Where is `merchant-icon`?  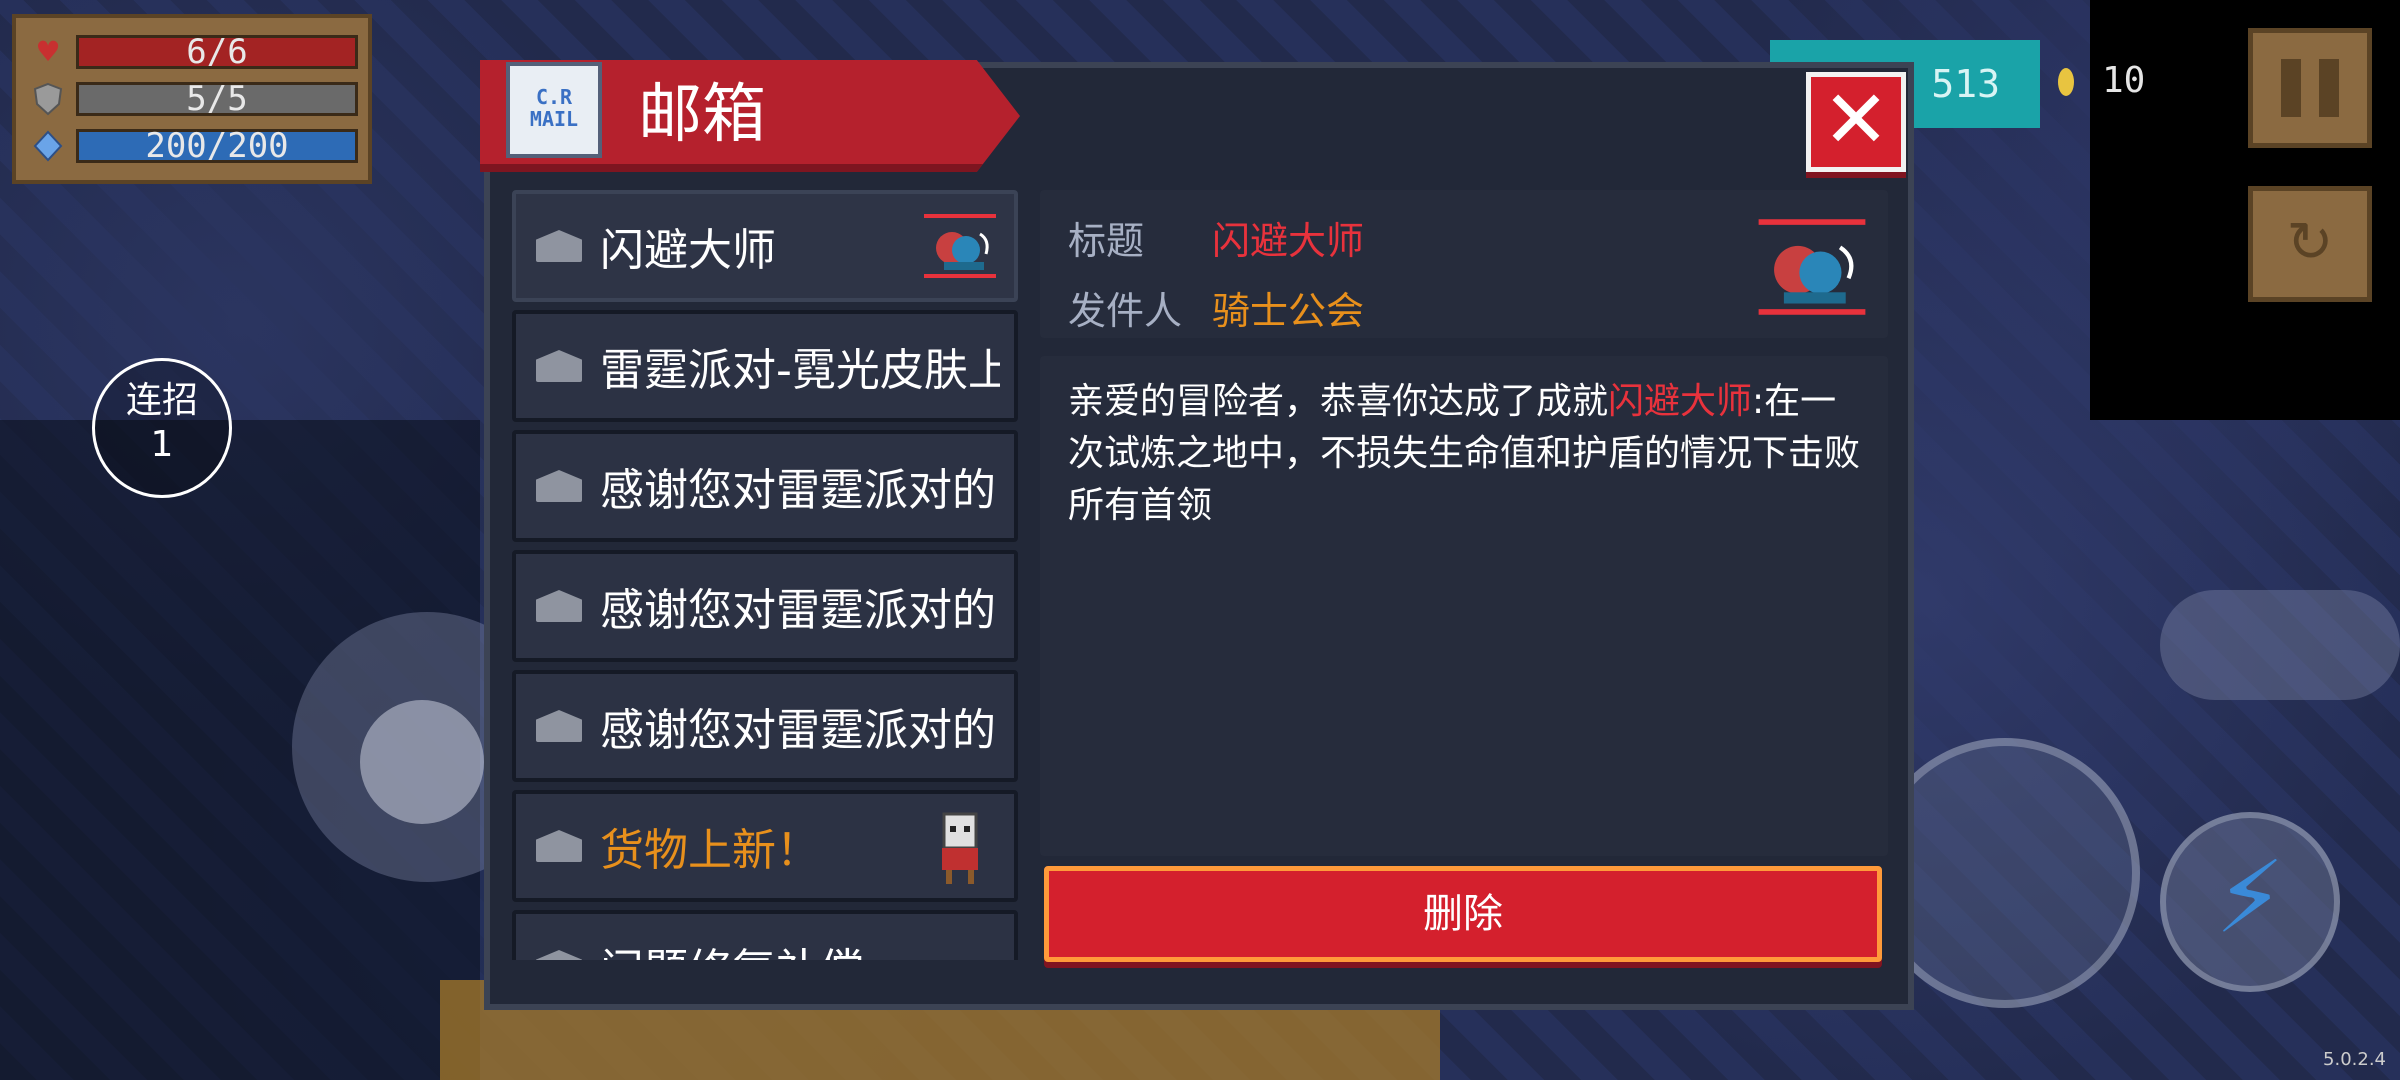 merchant-icon is located at coordinates (960, 848).